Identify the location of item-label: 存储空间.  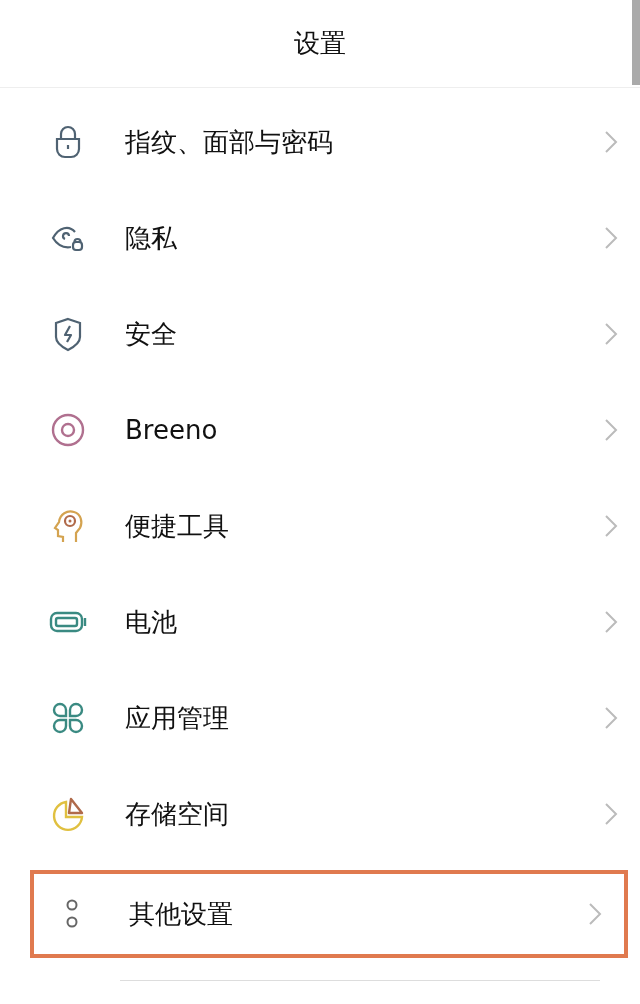
(177, 814).